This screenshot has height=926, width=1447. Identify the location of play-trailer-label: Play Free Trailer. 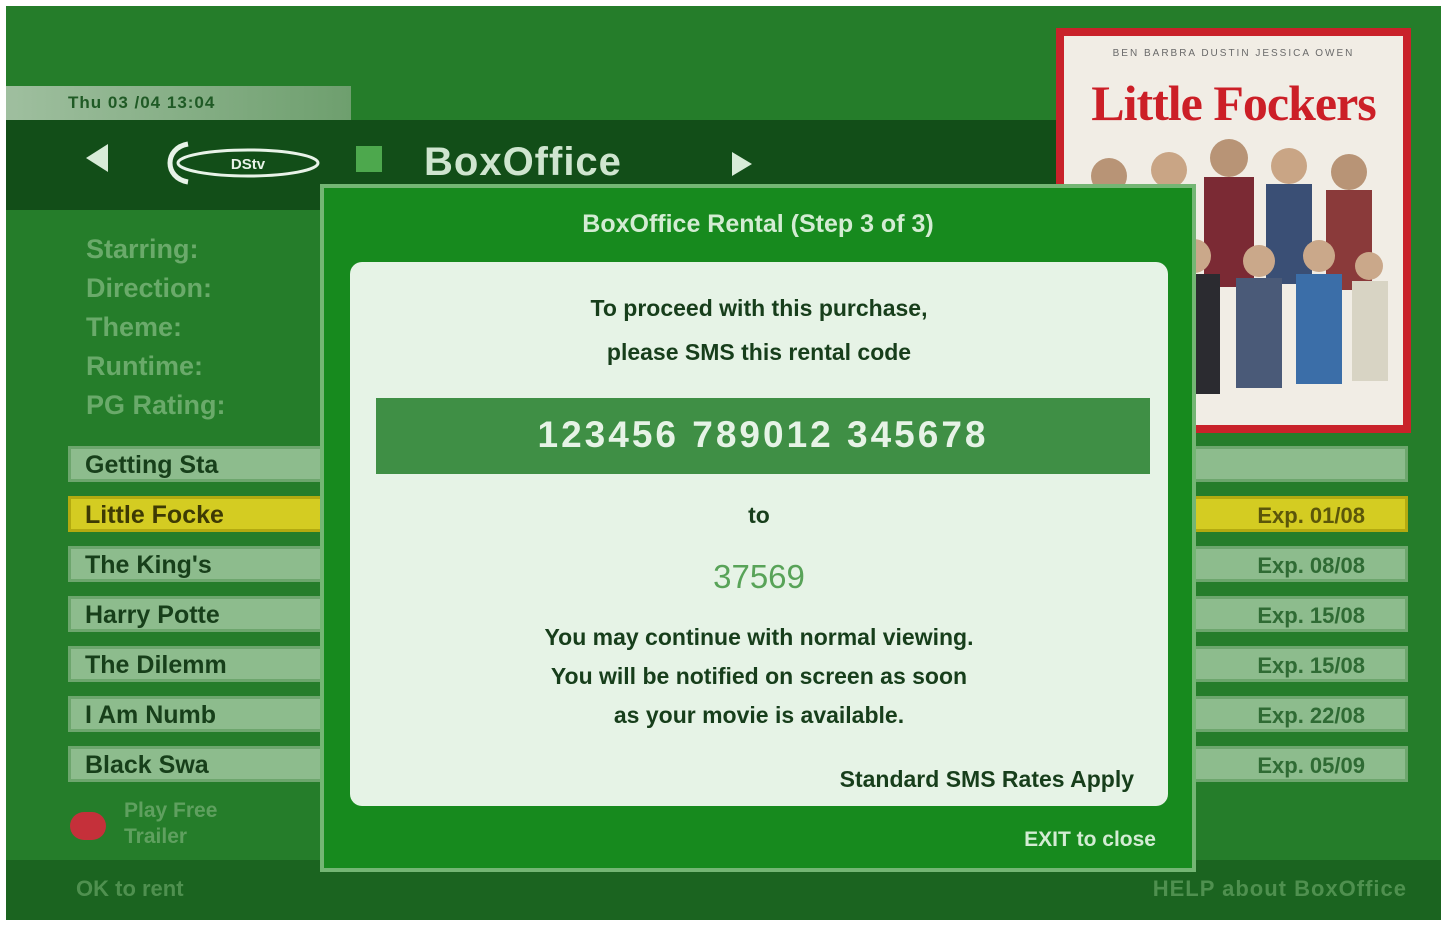
(170, 824).